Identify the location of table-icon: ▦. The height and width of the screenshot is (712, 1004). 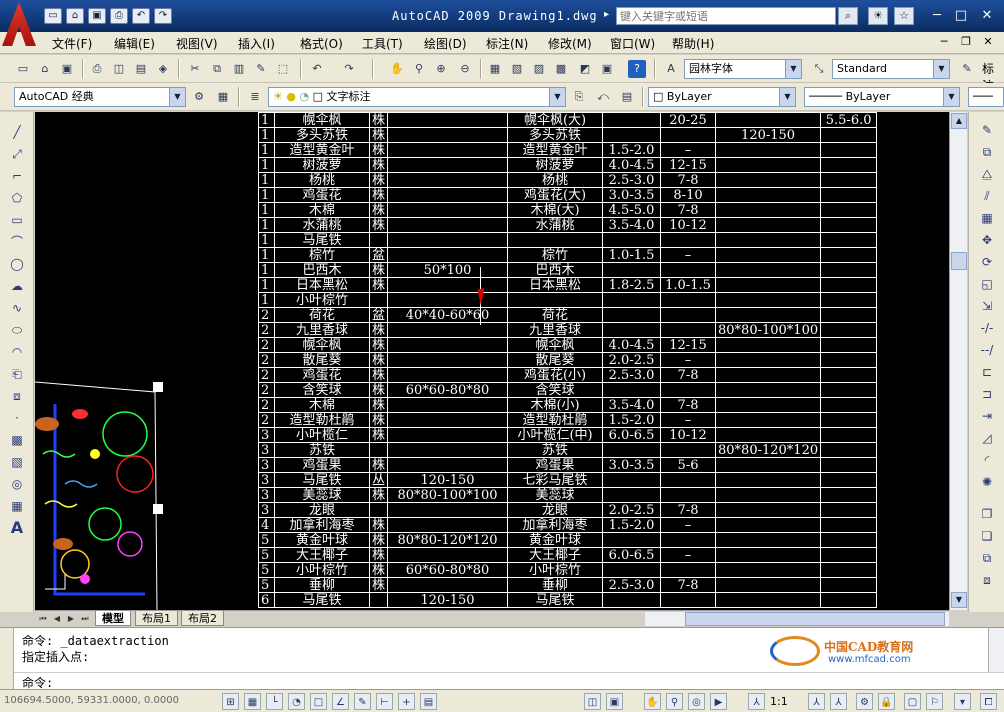
(17, 506).